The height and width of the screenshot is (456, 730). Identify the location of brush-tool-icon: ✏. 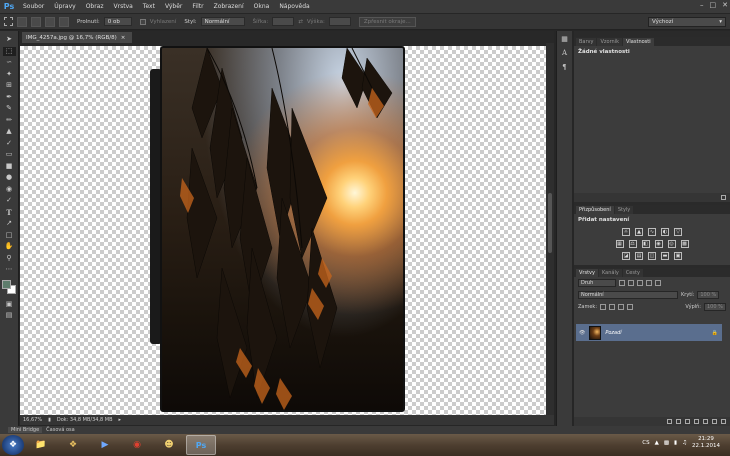
(9, 121).